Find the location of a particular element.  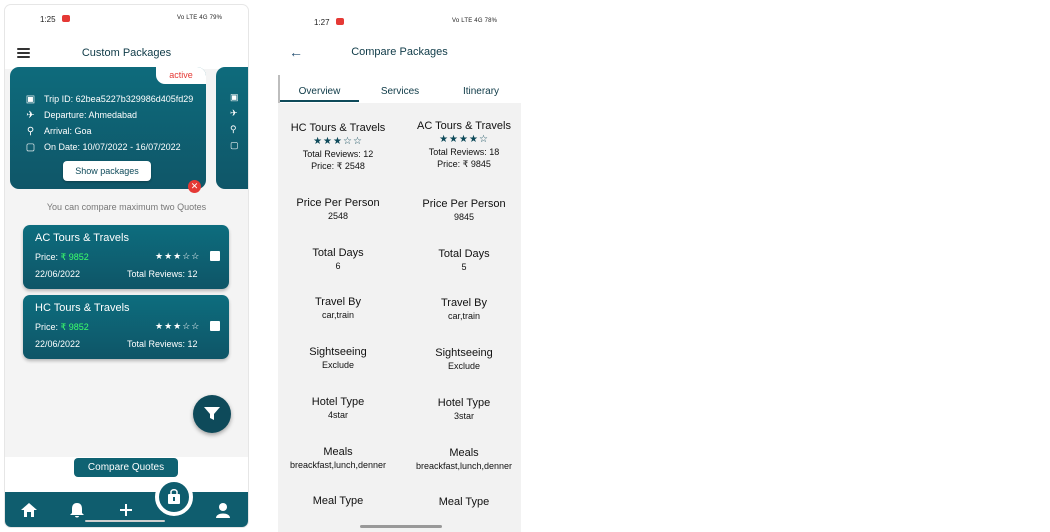

tab-services: Services is located at coordinates (400, 91).